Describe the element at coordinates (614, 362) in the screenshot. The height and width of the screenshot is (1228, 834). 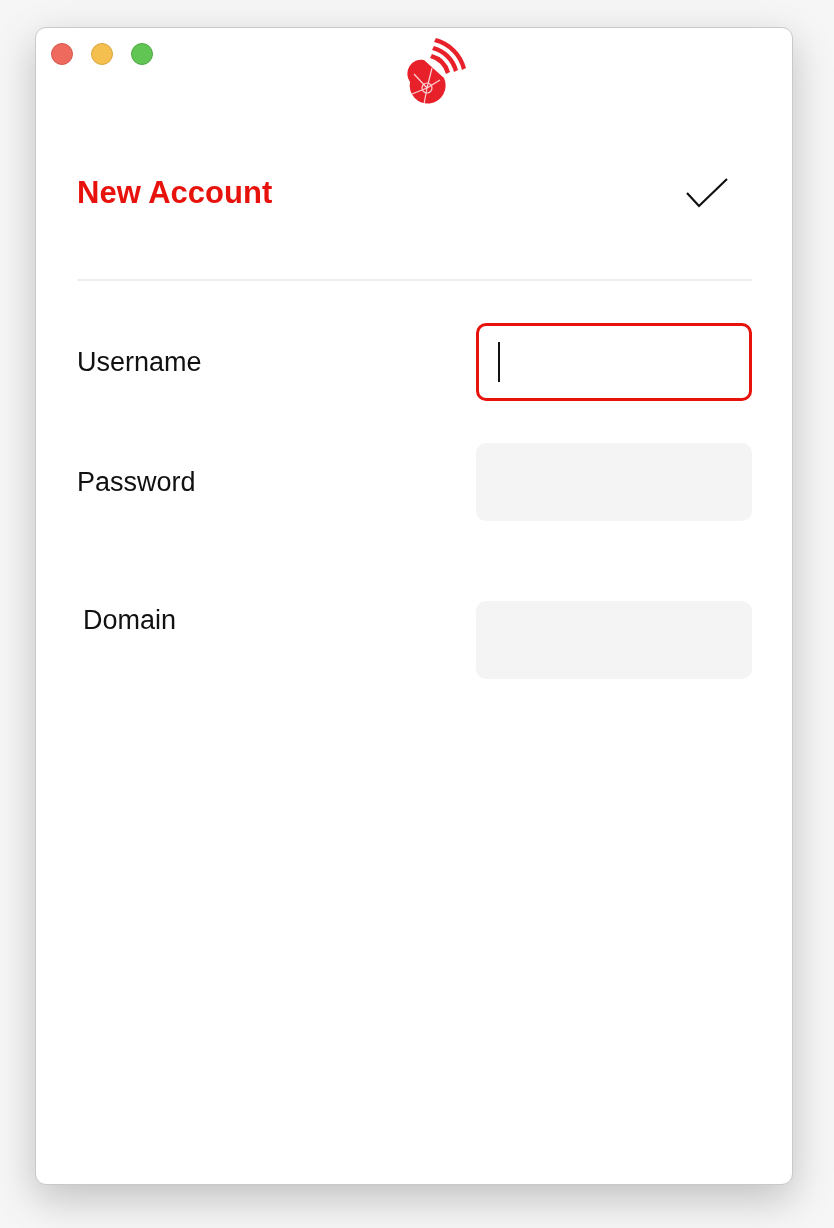
I see `input-field` at that location.